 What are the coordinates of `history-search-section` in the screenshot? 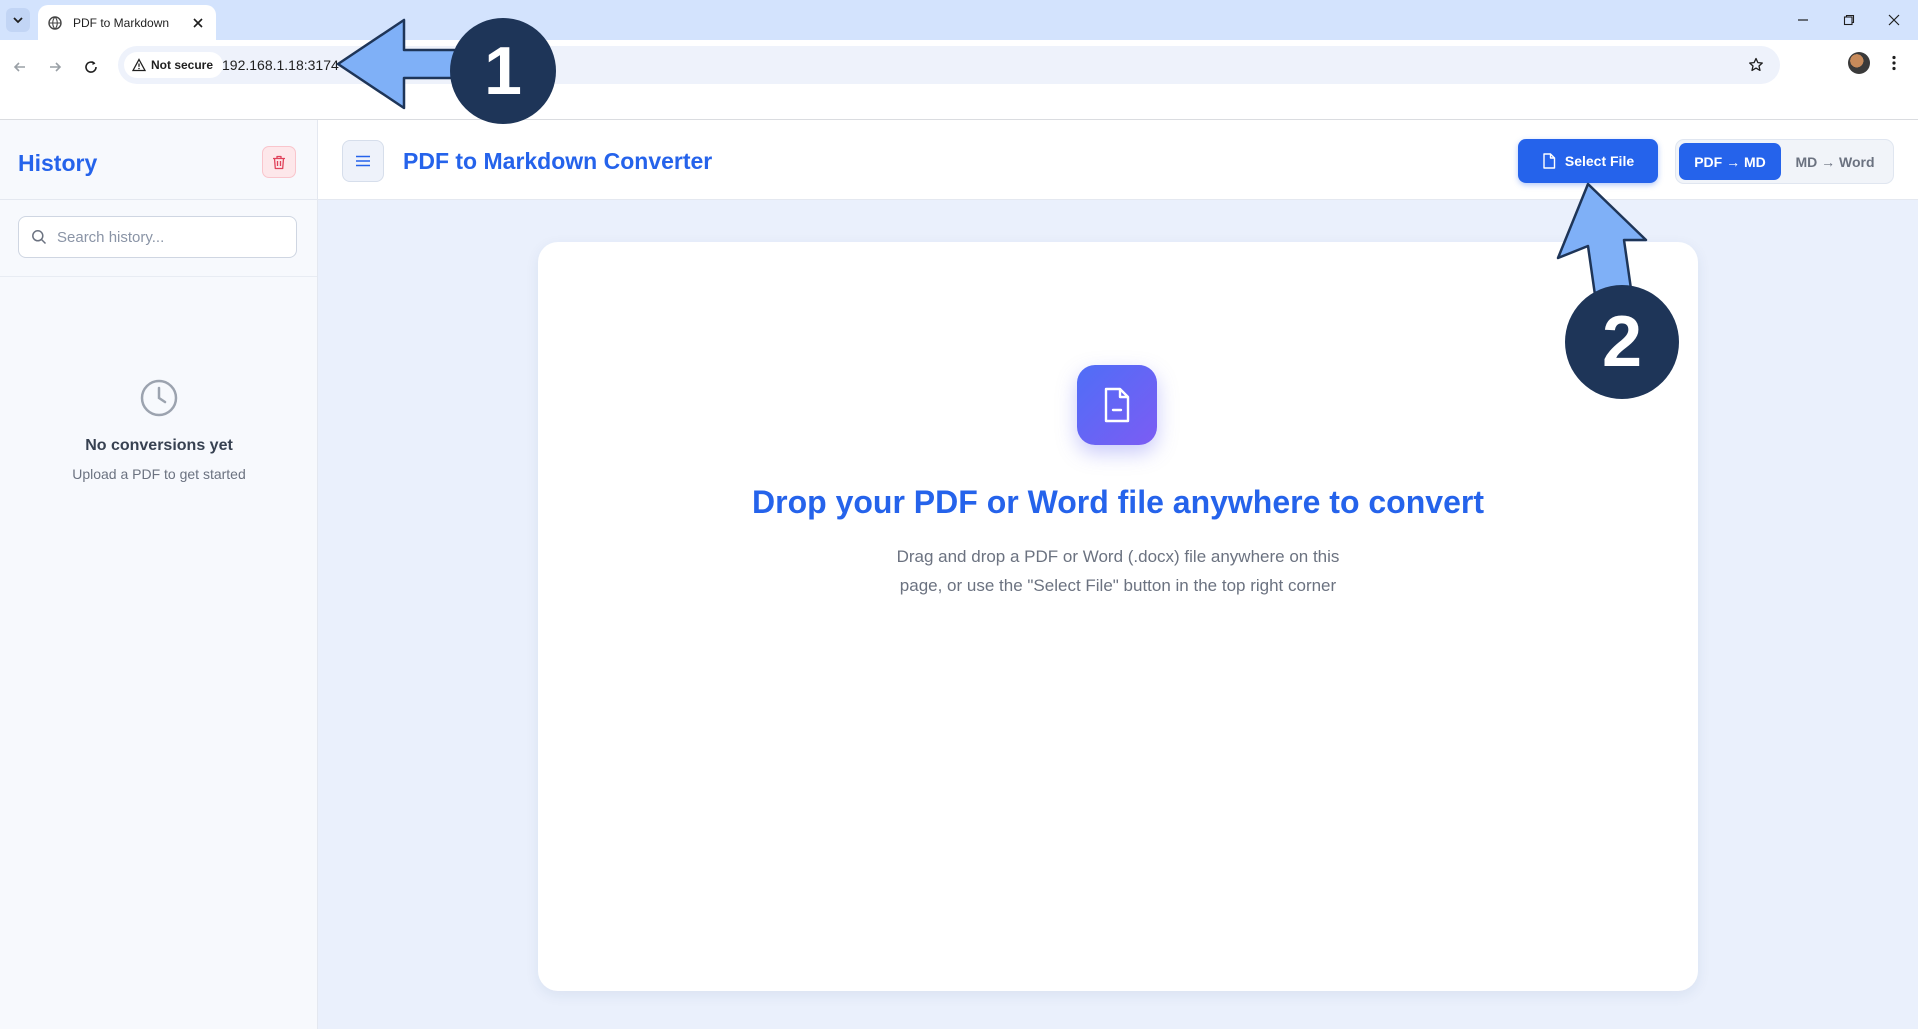 It's located at (158, 238).